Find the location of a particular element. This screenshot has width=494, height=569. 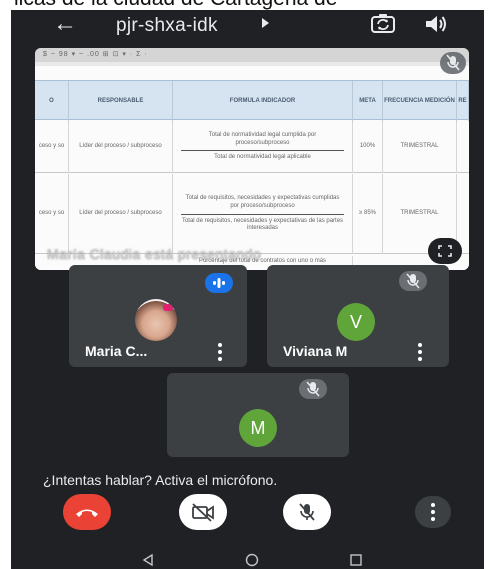

participant-tile: V Viviana M is located at coordinates (358, 316).